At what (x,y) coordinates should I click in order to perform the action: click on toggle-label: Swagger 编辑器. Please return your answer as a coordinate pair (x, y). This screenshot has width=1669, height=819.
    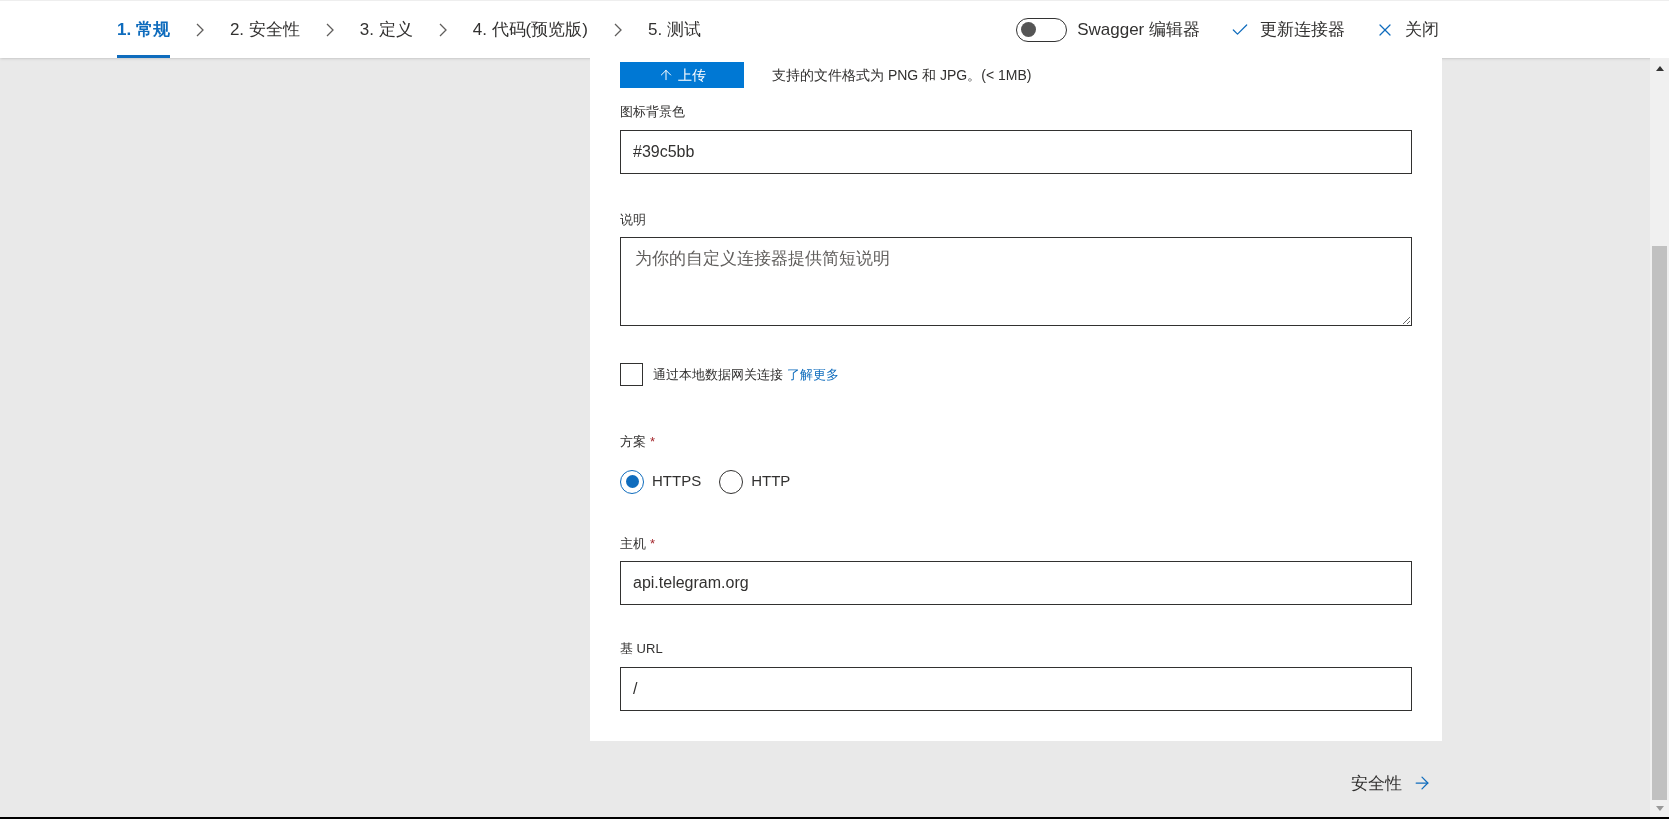
    Looking at the image, I should click on (1138, 29).